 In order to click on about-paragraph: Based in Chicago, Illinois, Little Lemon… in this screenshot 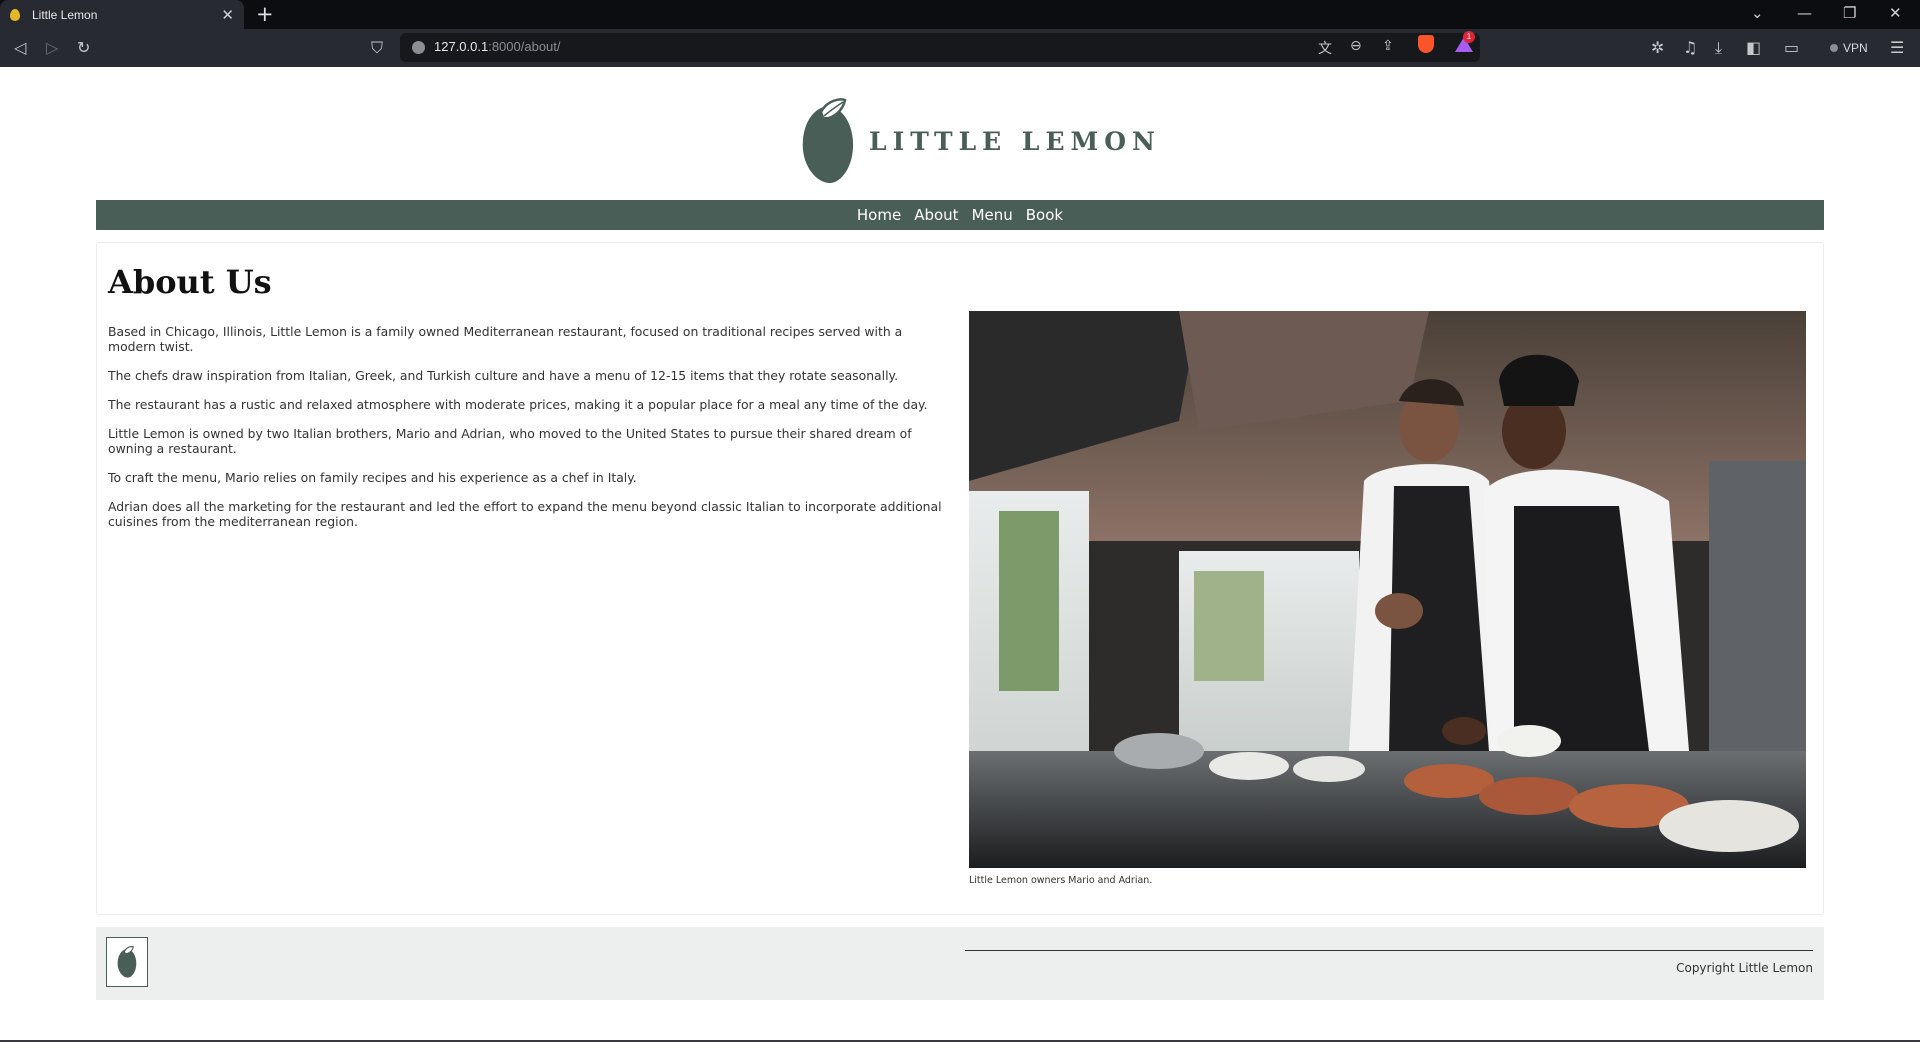, I will do `click(505, 339)`.